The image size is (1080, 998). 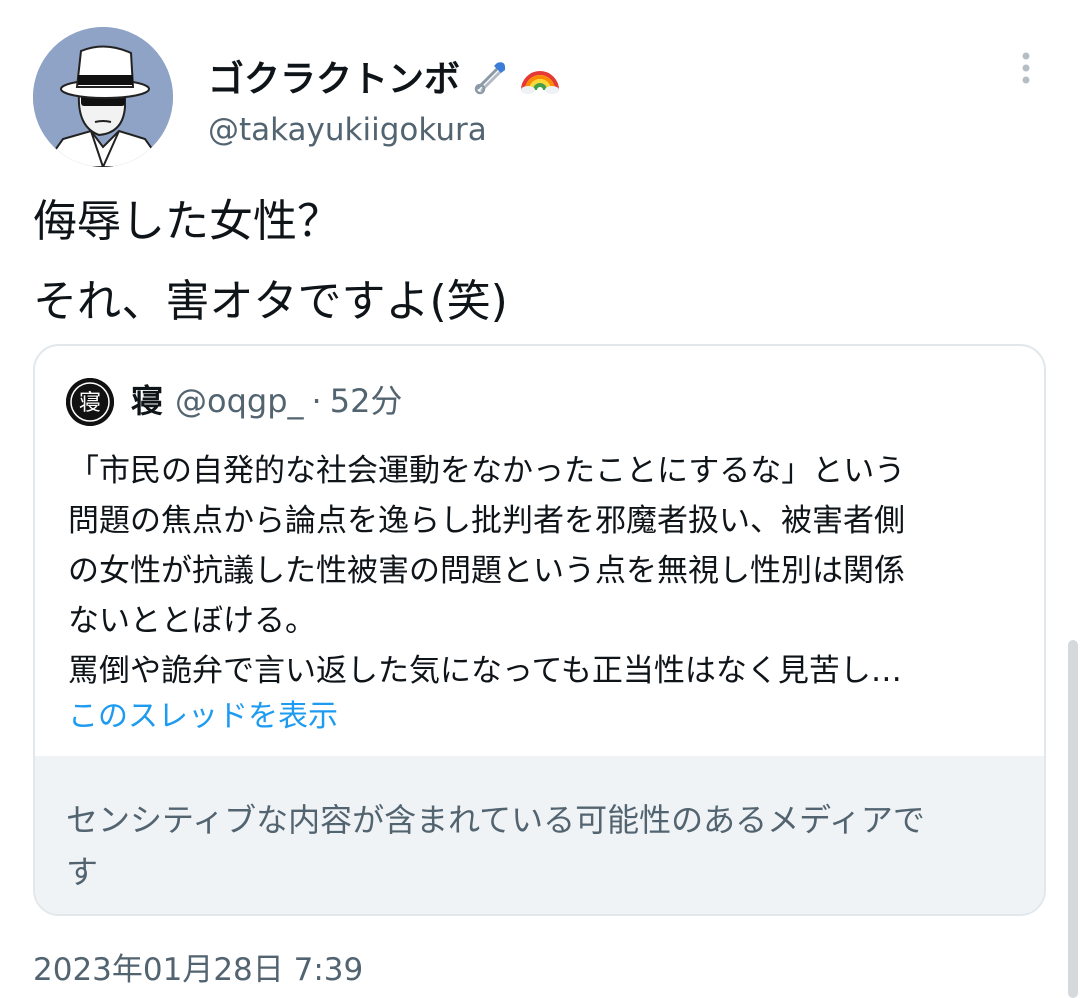 I want to click on quoted-author-name: 寝, so click(x=147, y=401).